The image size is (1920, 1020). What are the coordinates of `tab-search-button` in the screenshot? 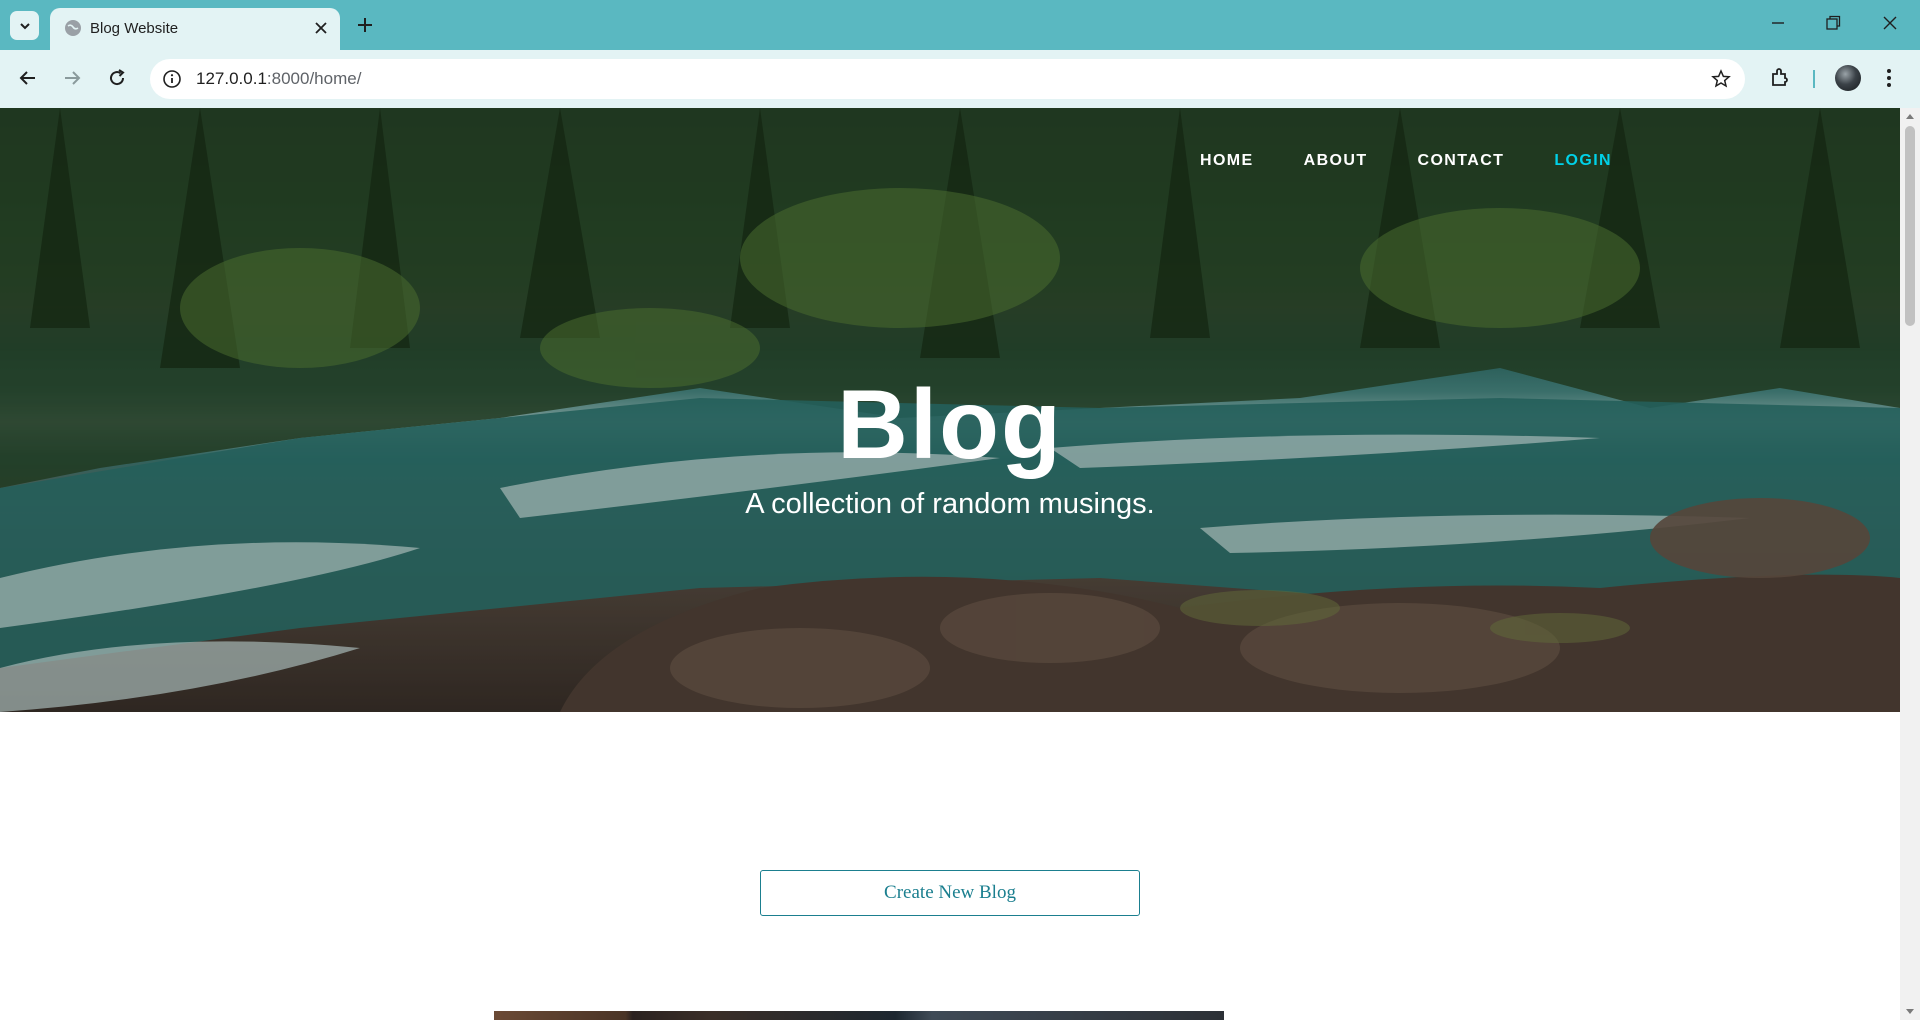 It's located at (24, 25).